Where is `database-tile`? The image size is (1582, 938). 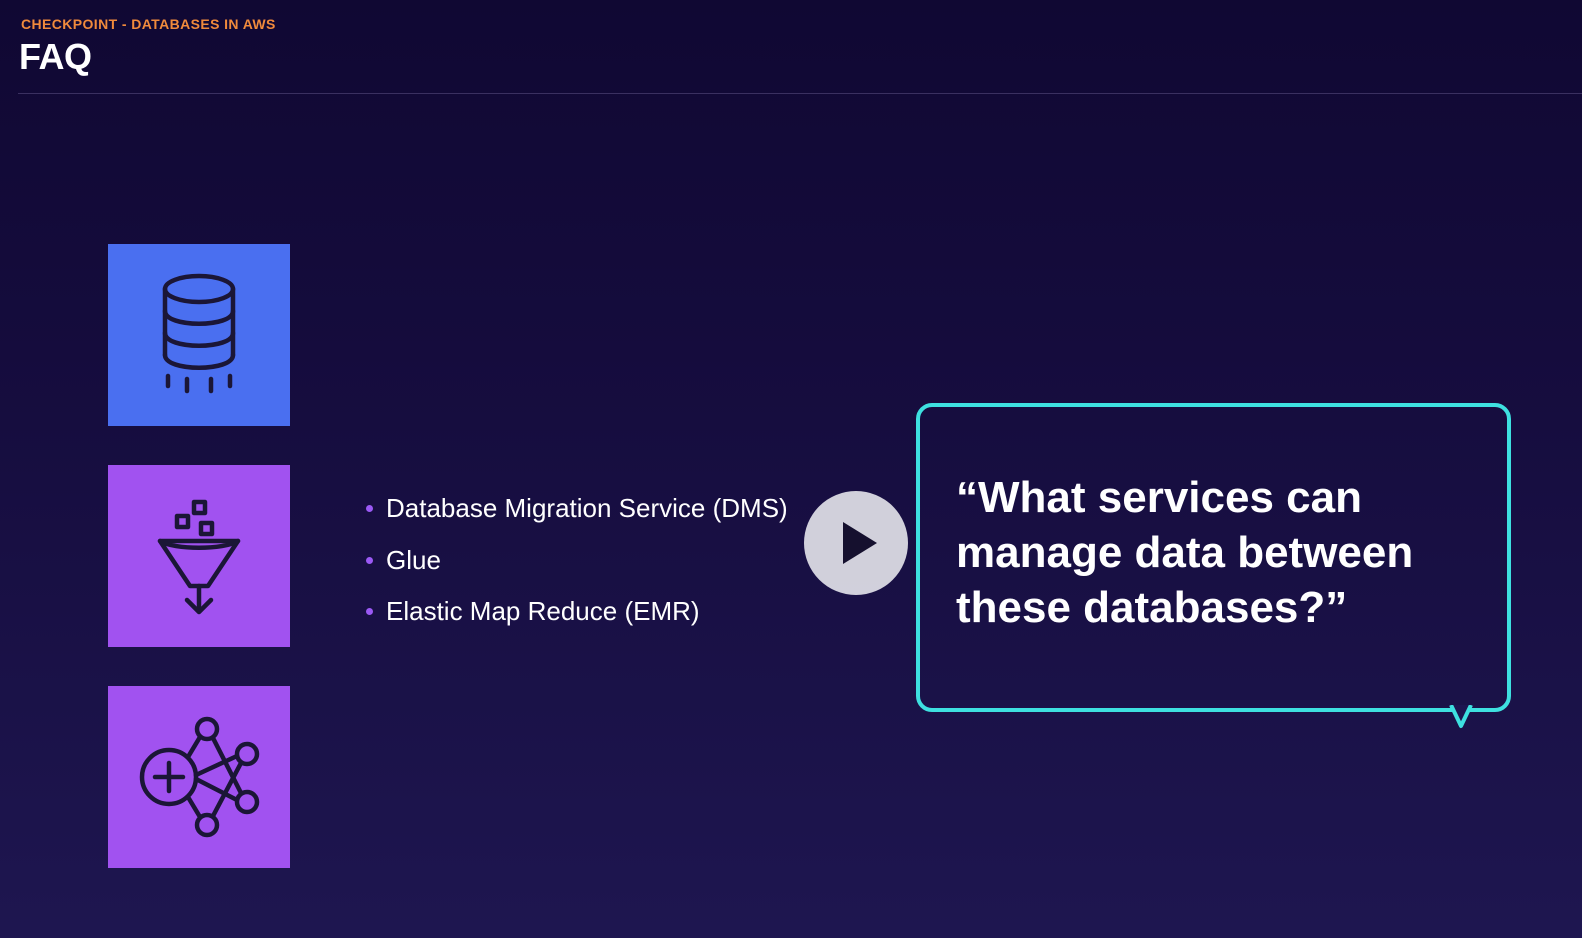
database-tile is located at coordinates (199, 335).